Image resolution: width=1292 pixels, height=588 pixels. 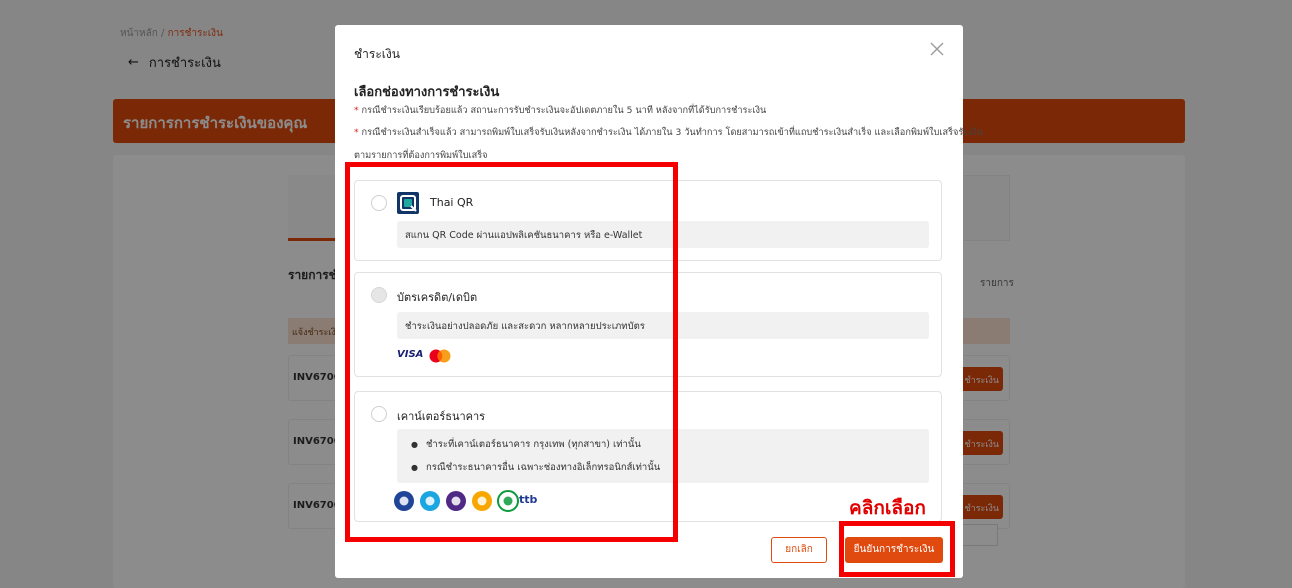 I want to click on visa-icon: VISA, so click(x=410, y=354).